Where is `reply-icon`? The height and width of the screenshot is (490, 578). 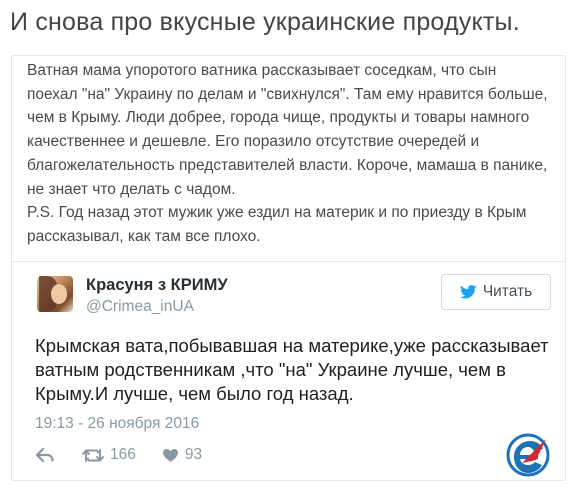 reply-icon is located at coordinates (45, 455).